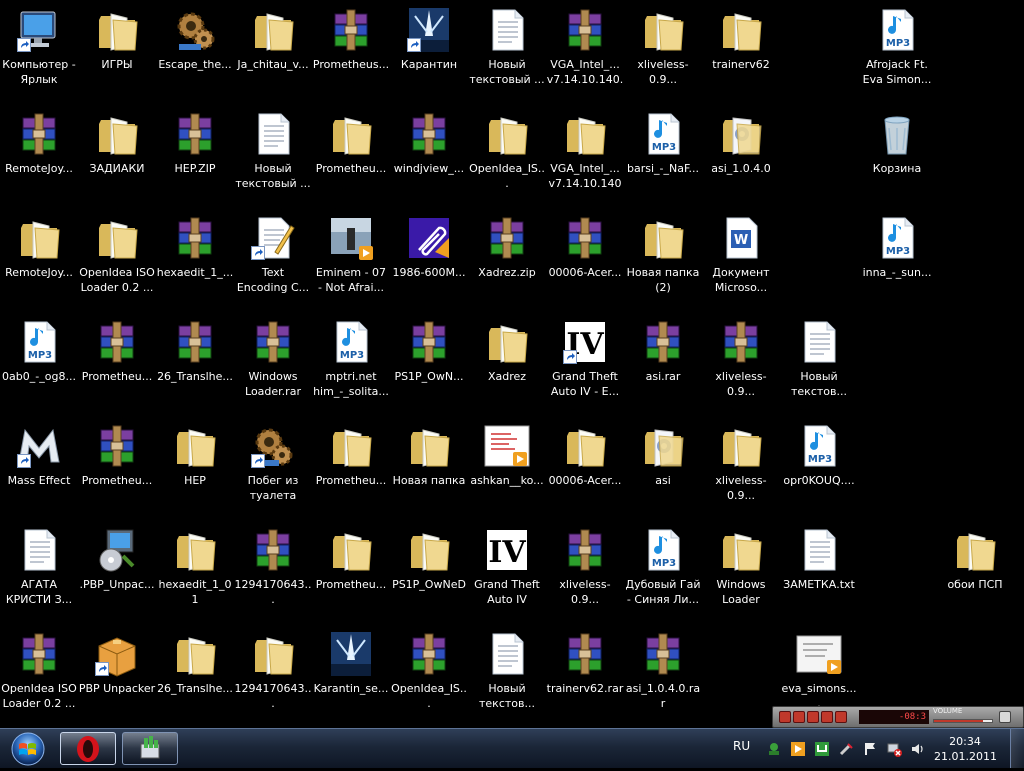  Describe the element at coordinates (429, 468) in the screenshot. I see `desktop-icon-folder: Новая папка` at that location.